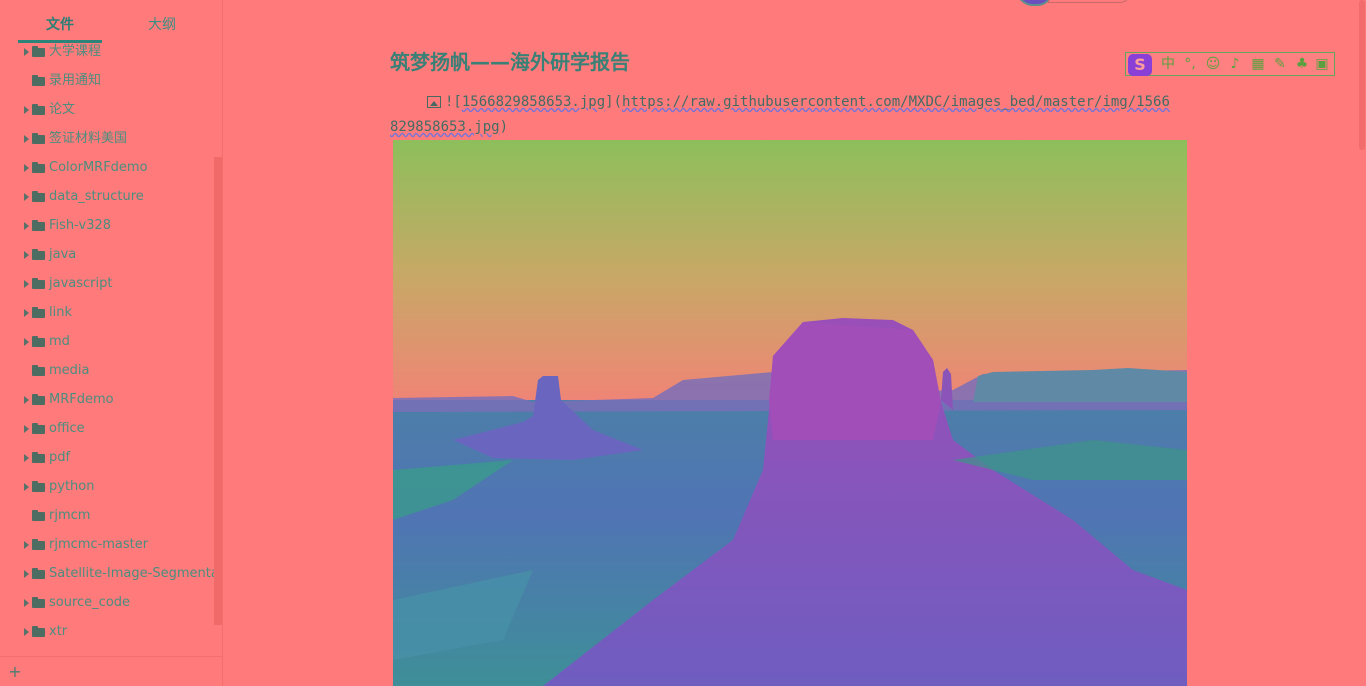 The height and width of the screenshot is (686, 1366). Describe the element at coordinates (90, 602) in the screenshot. I see `folder-label: source_code` at that location.